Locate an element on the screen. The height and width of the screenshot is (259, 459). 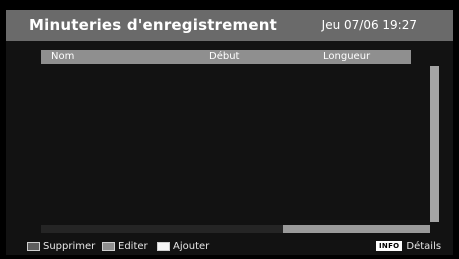
column-header-start: Début is located at coordinates (224, 56).